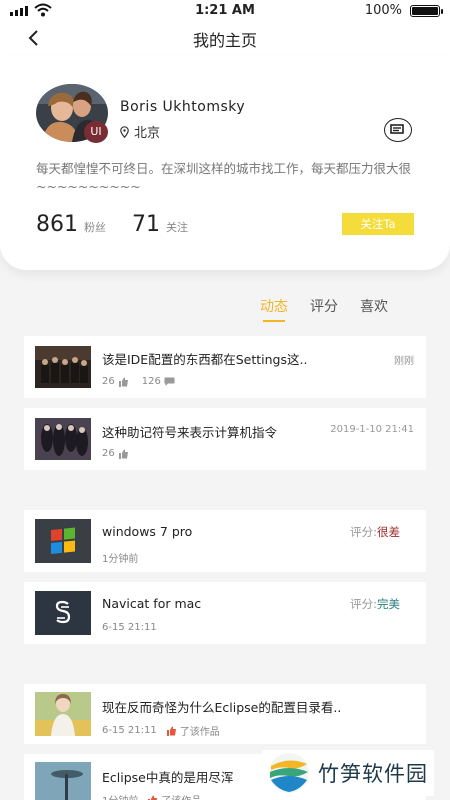 Image resolution: width=450 pixels, height=800 pixels. Describe the element at coordinates (129, 730) in the screenshot. I see `like-time: 6-15 21:11` at that location.